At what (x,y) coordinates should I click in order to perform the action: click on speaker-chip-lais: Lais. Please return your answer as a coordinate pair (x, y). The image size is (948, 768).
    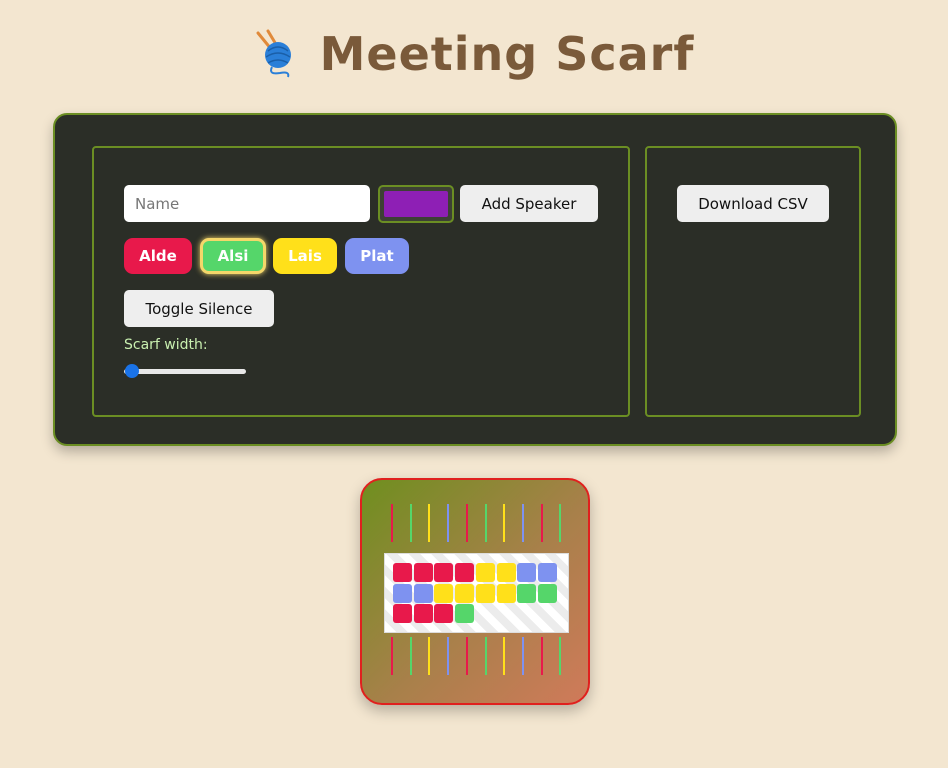
    Looking at the image, I should click on (305, 256).